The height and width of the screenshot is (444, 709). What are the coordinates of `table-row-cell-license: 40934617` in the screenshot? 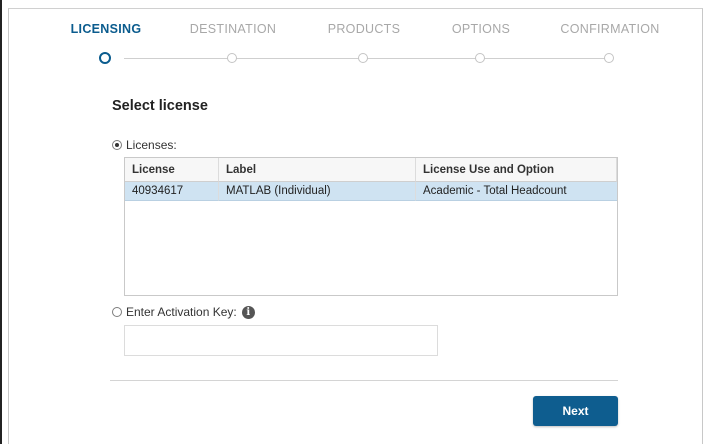 It's located at (172, 191).